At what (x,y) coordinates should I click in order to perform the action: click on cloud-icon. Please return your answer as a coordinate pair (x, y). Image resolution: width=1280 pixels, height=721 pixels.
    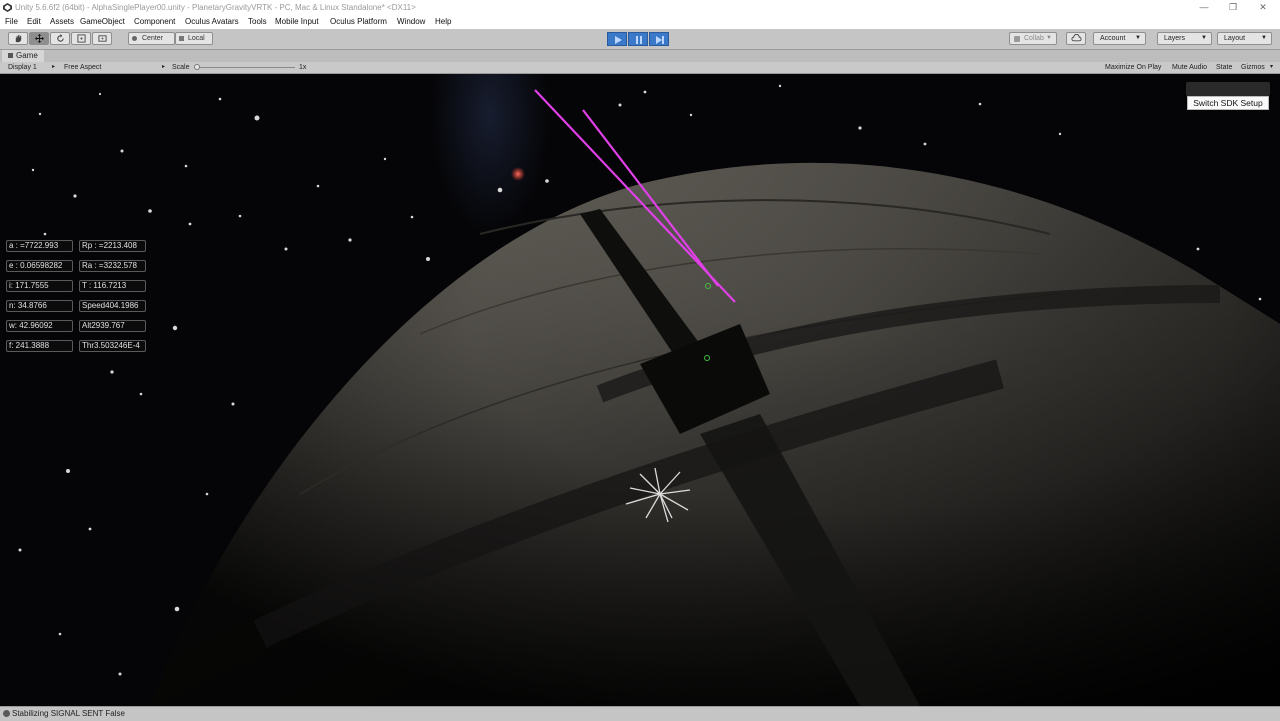
    Looking at the image, I should click on (1076, 38).